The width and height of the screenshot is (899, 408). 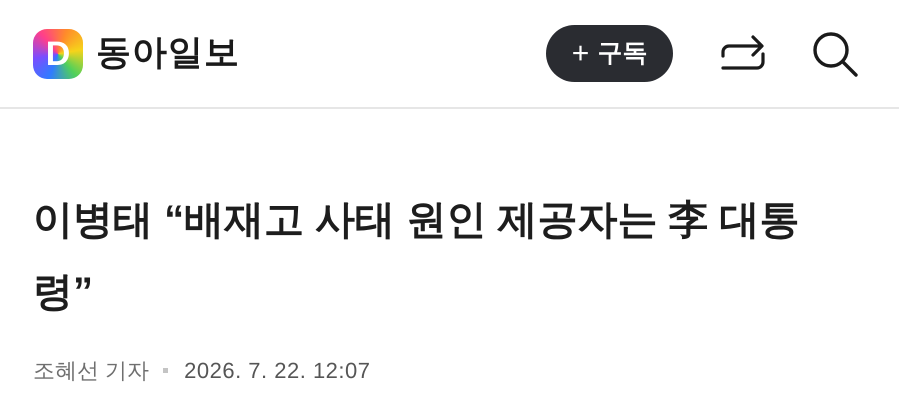 I want to click on site-name: 동아일보, so click(x=168, y=53).